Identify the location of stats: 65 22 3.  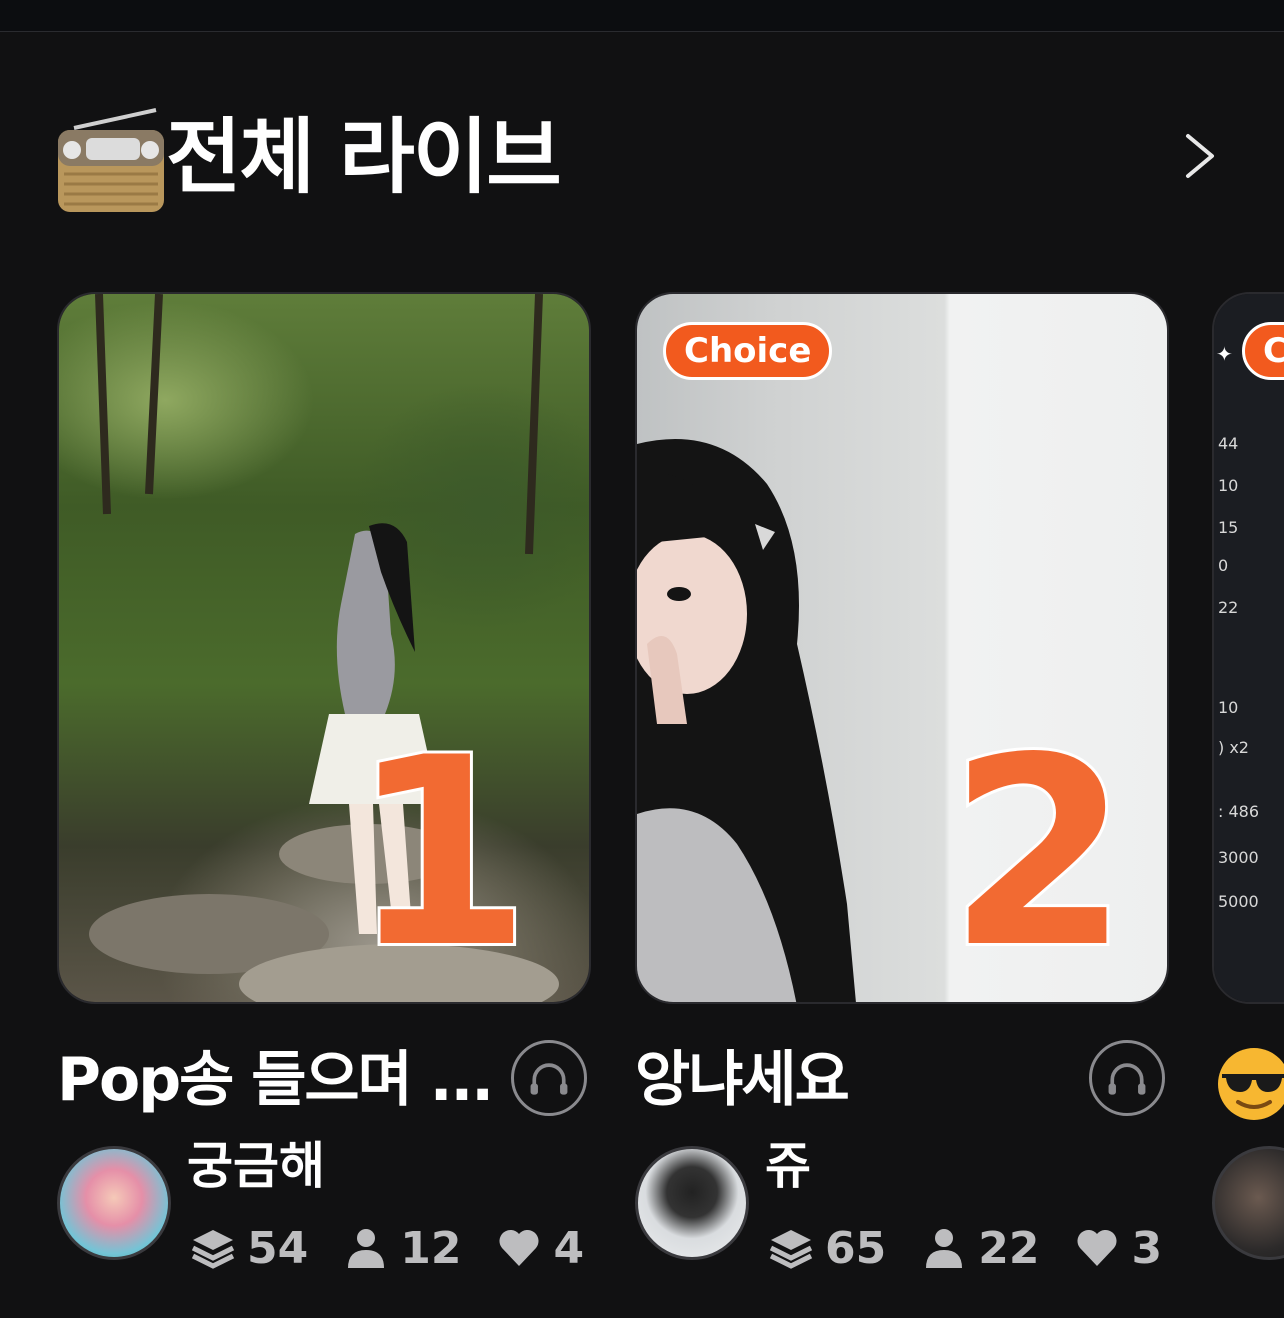
(983, 1248).